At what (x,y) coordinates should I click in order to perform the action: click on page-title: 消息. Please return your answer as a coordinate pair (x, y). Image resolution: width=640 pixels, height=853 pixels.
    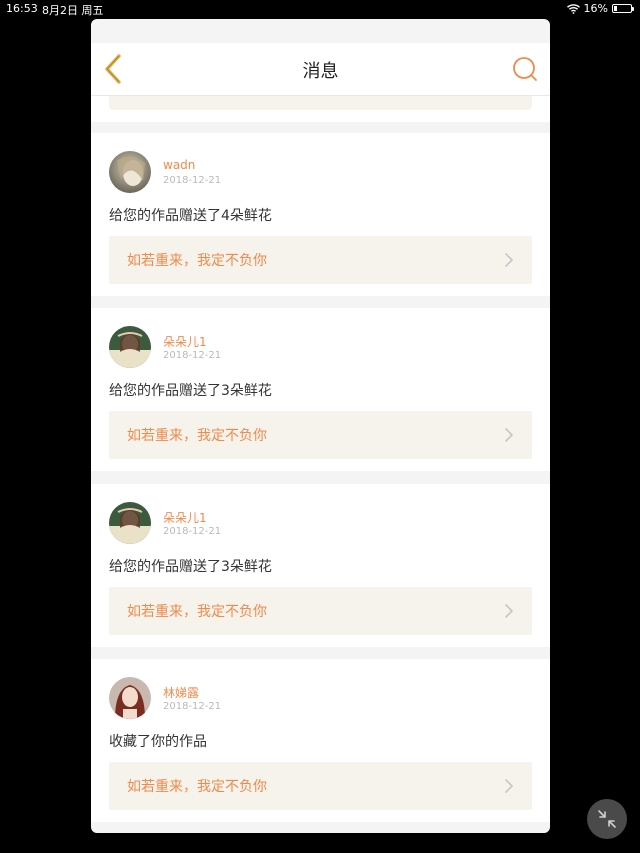
    Looking at the image, I should click on (320, 71).